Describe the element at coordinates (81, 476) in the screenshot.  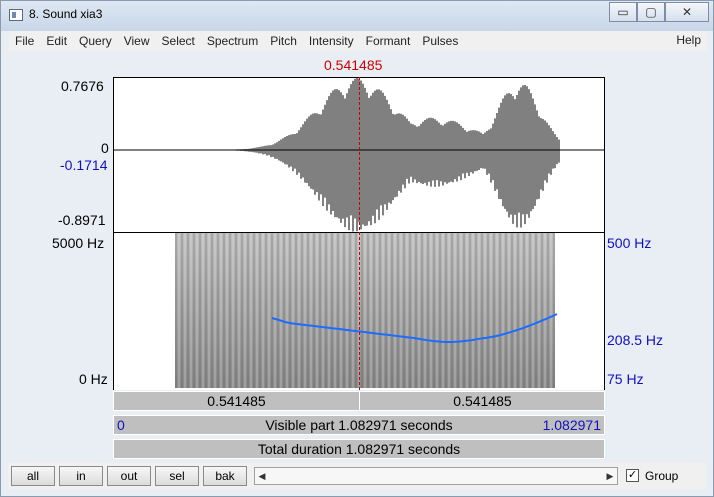
I see `zoom-in-button: in` at that location.